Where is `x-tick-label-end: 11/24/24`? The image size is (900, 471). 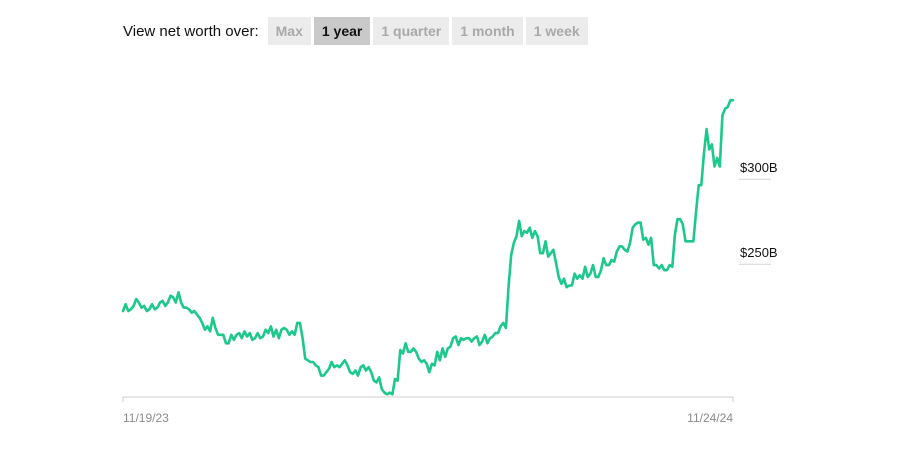
x-tick-label-end: 11/24/24 is located at coordinates (710, 418).